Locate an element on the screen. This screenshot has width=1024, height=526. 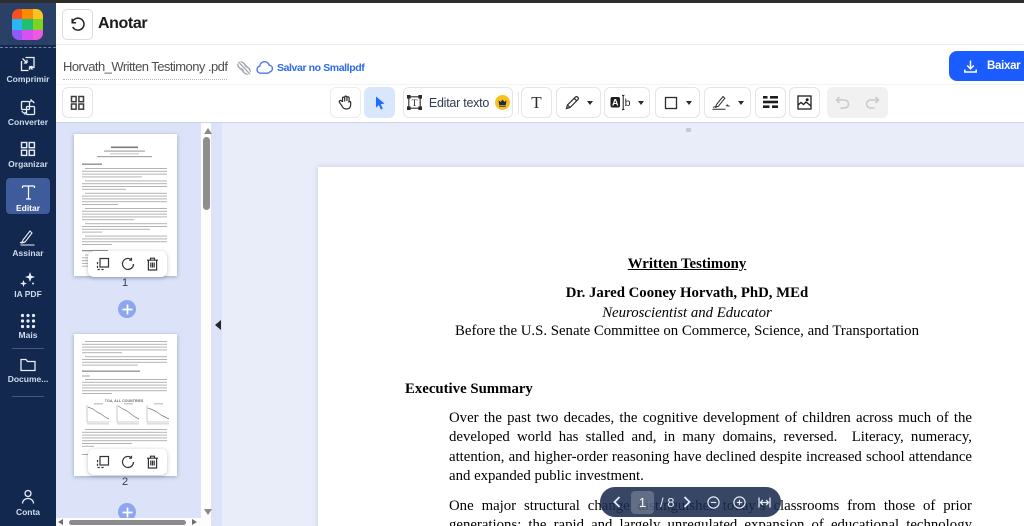
svg-text: b is located at coordinates (628, 103).